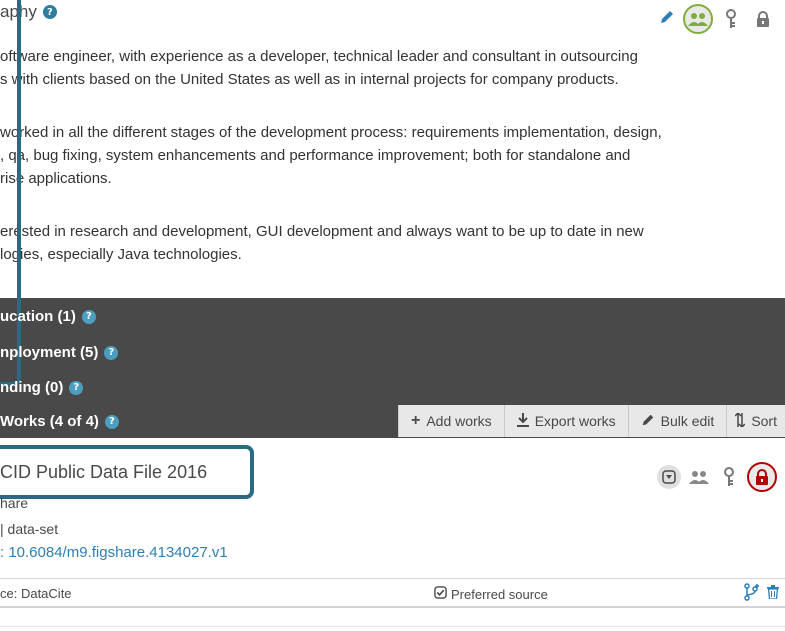 The image size is (785, 631). Describe the element at coordinates (392, 593) in the screenshot. I see `work-footer` at that location.